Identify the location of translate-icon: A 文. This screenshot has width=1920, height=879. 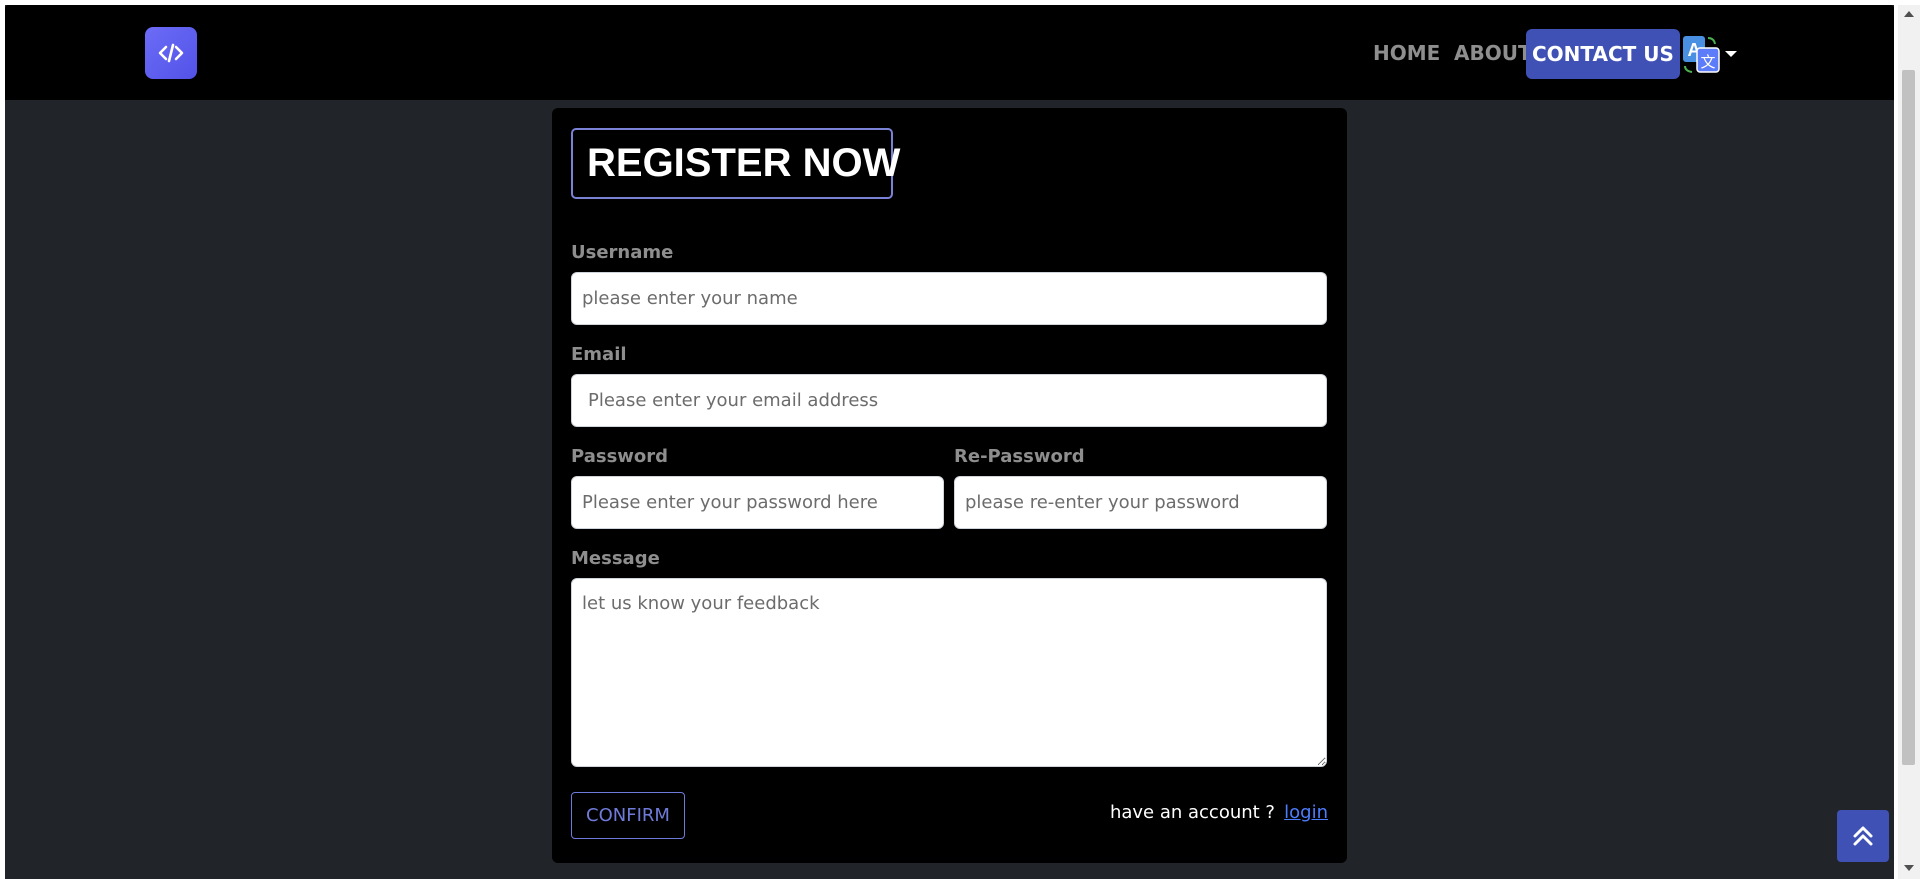
(1701, 54).